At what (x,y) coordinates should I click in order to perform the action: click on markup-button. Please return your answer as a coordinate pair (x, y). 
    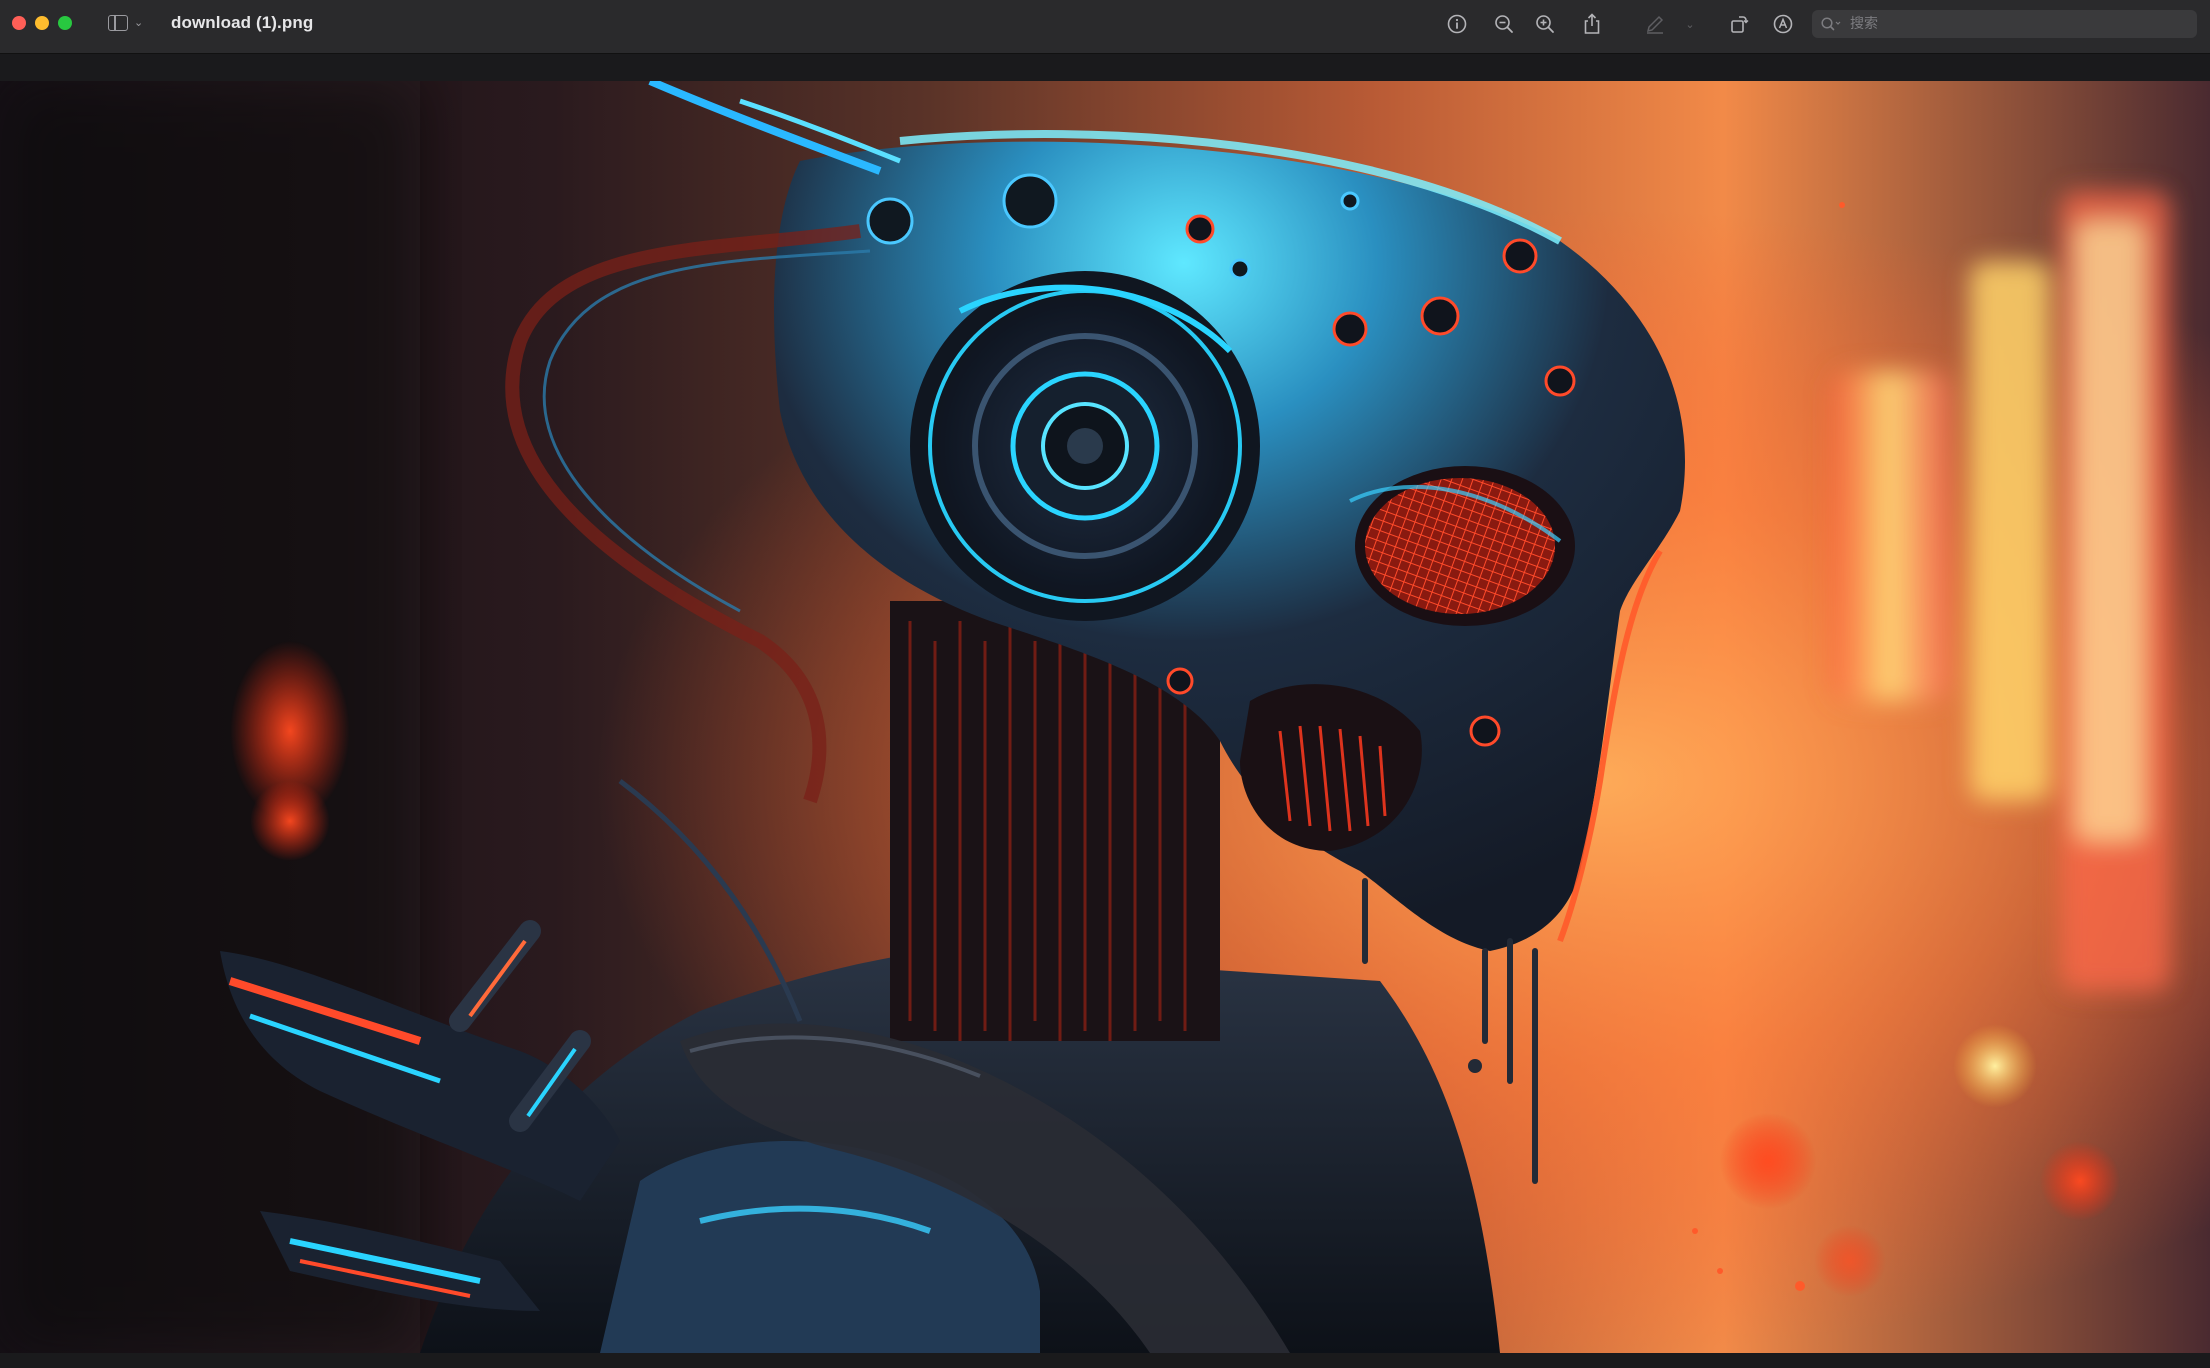
    Looking at the image, I should click on (1655, 24).